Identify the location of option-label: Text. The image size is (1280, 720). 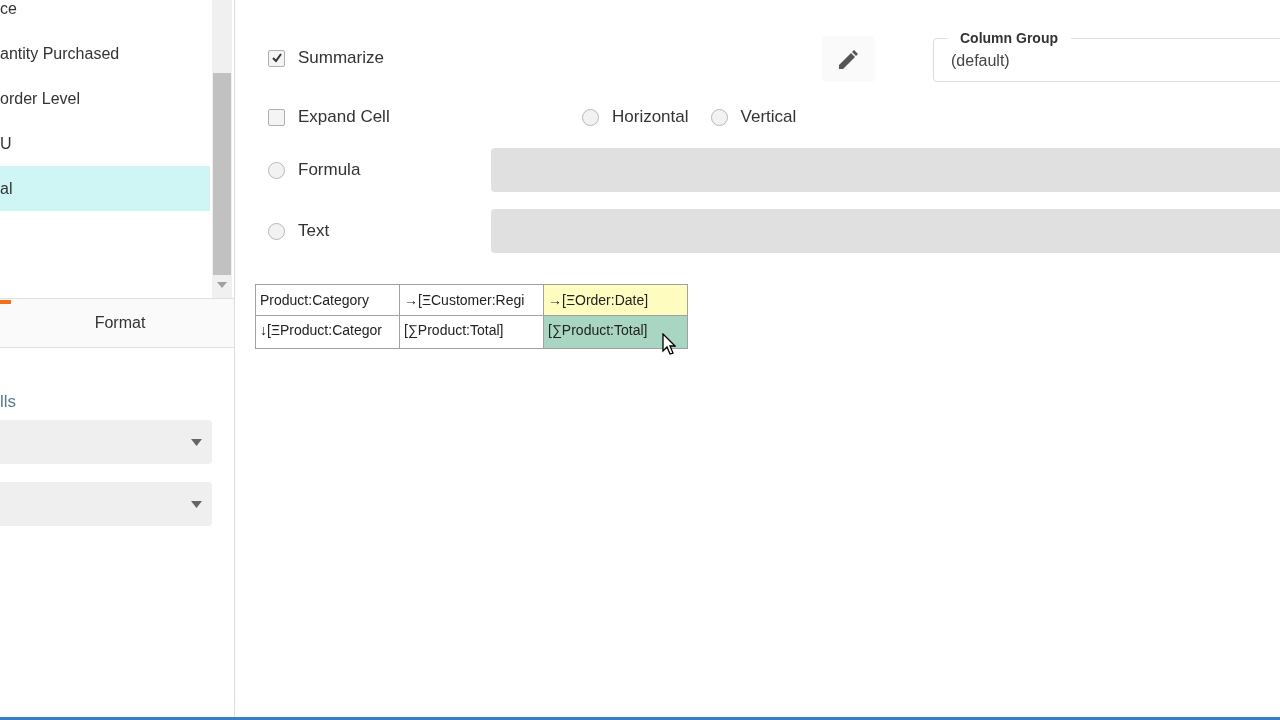
(314, 231).